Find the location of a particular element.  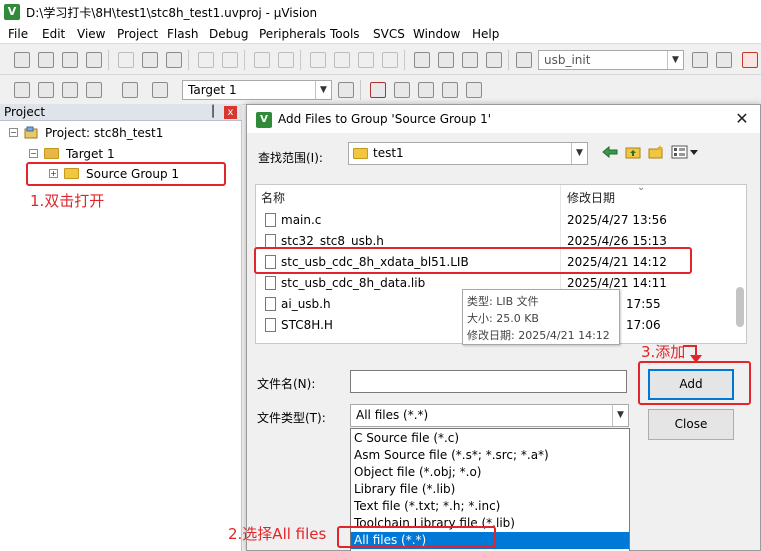

dialog-title: Add Files to Group 'Source Group 1' is located at coordinates (385, 119).